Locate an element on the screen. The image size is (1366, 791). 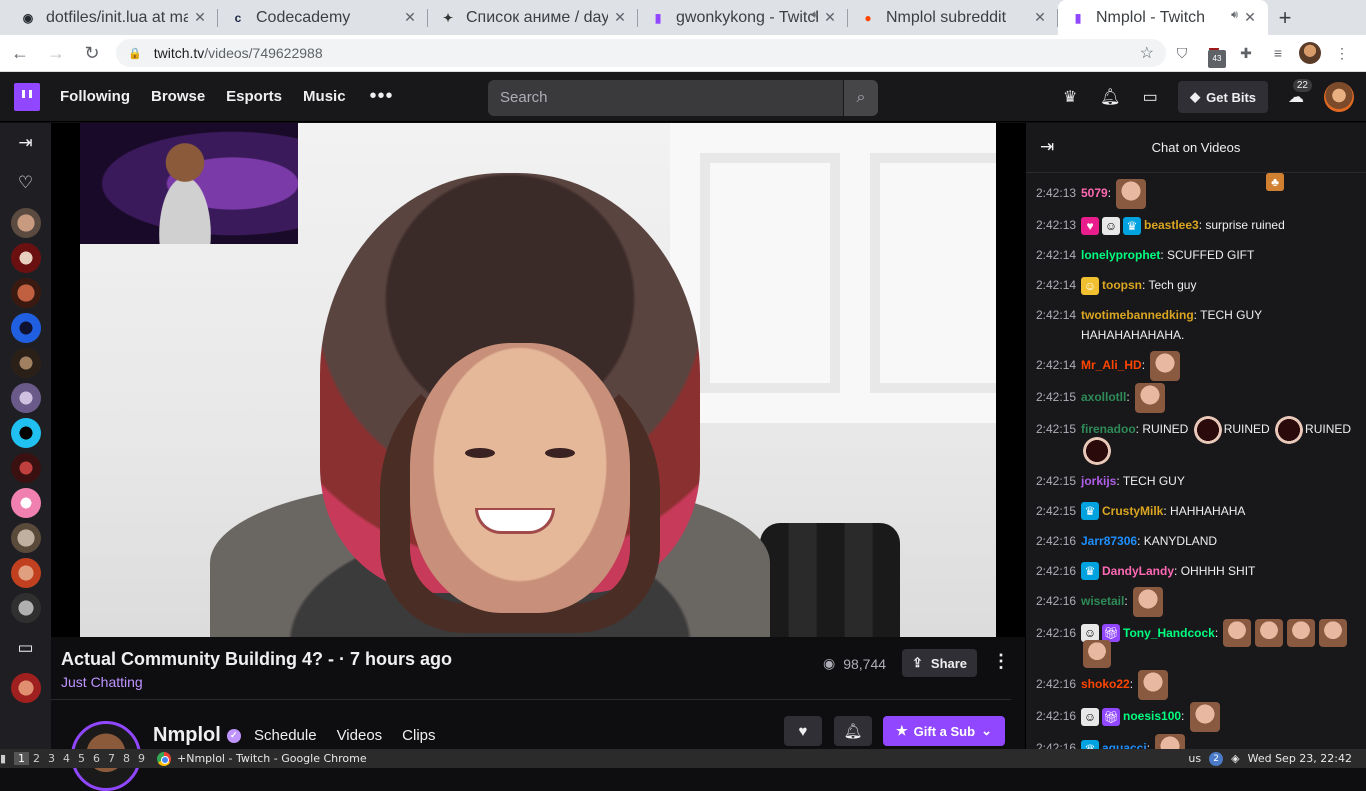
chat-username: wisetail is located at coordinates (1102, 601).